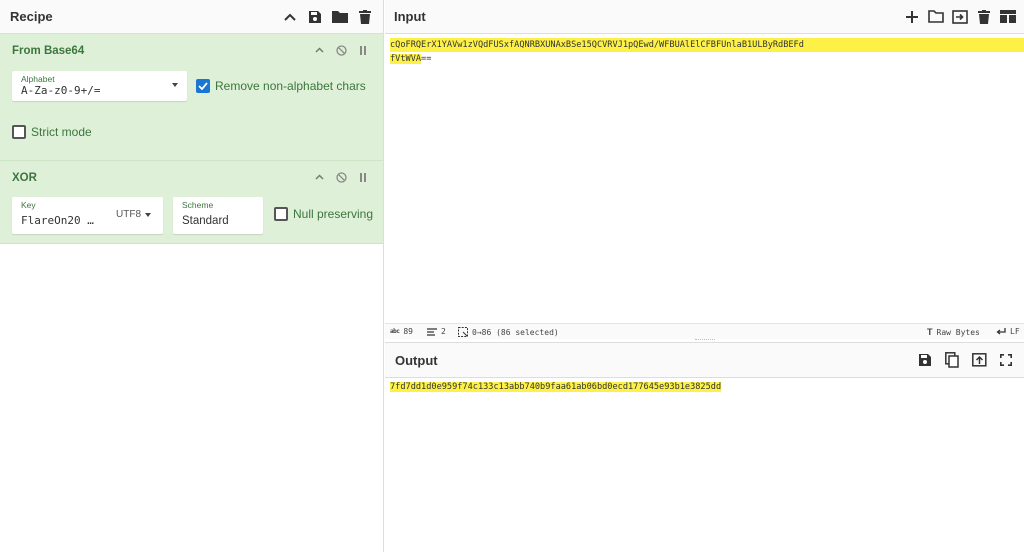 The image size is (1024, 552). What do you see at coordinates (1008, 331) in the screenshot?
I see `eol-button: LF` at bounding box center [1008, 331].